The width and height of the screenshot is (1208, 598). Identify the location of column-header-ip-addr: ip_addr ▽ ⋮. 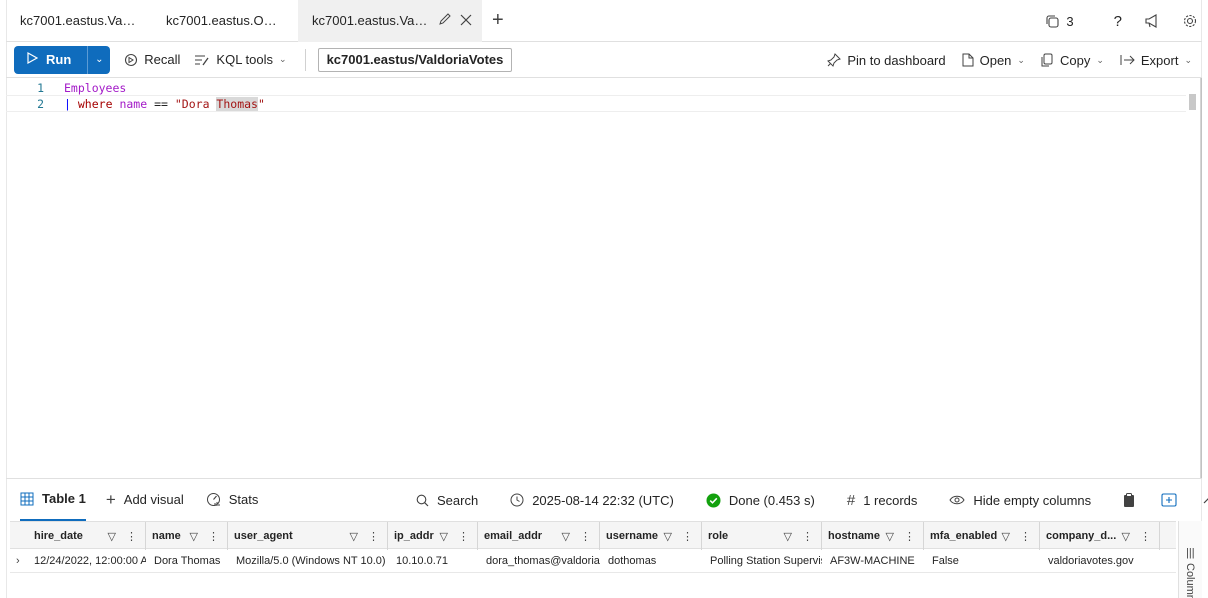
(433, 536).